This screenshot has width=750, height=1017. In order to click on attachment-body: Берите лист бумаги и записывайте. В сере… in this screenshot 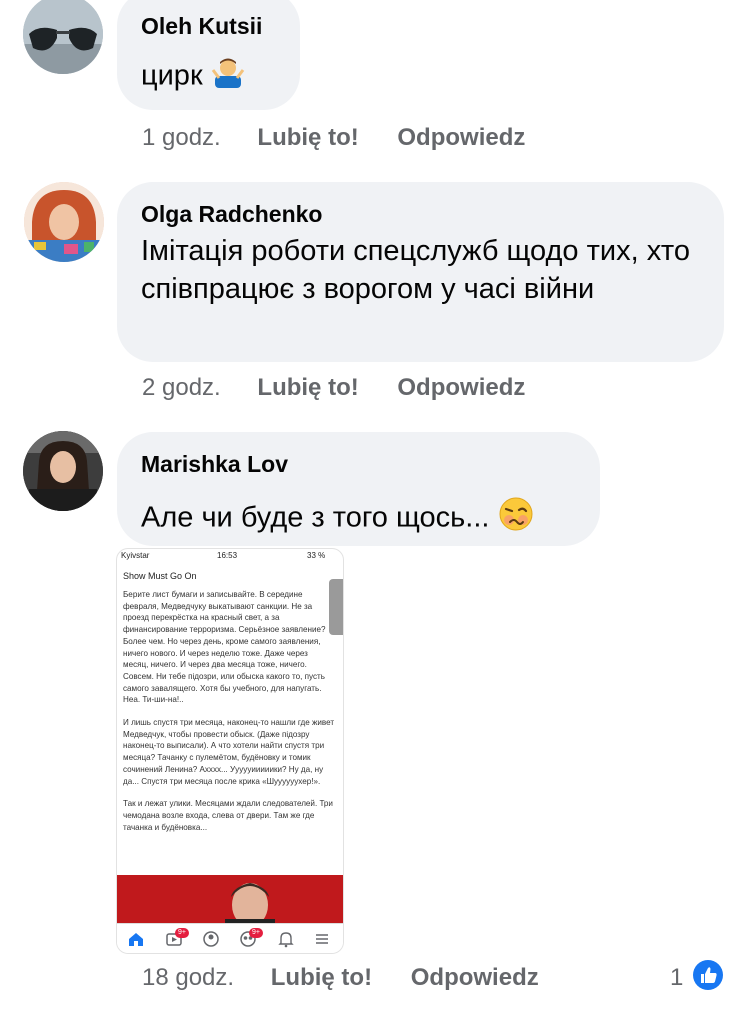, I will do `click(229, 716)`.